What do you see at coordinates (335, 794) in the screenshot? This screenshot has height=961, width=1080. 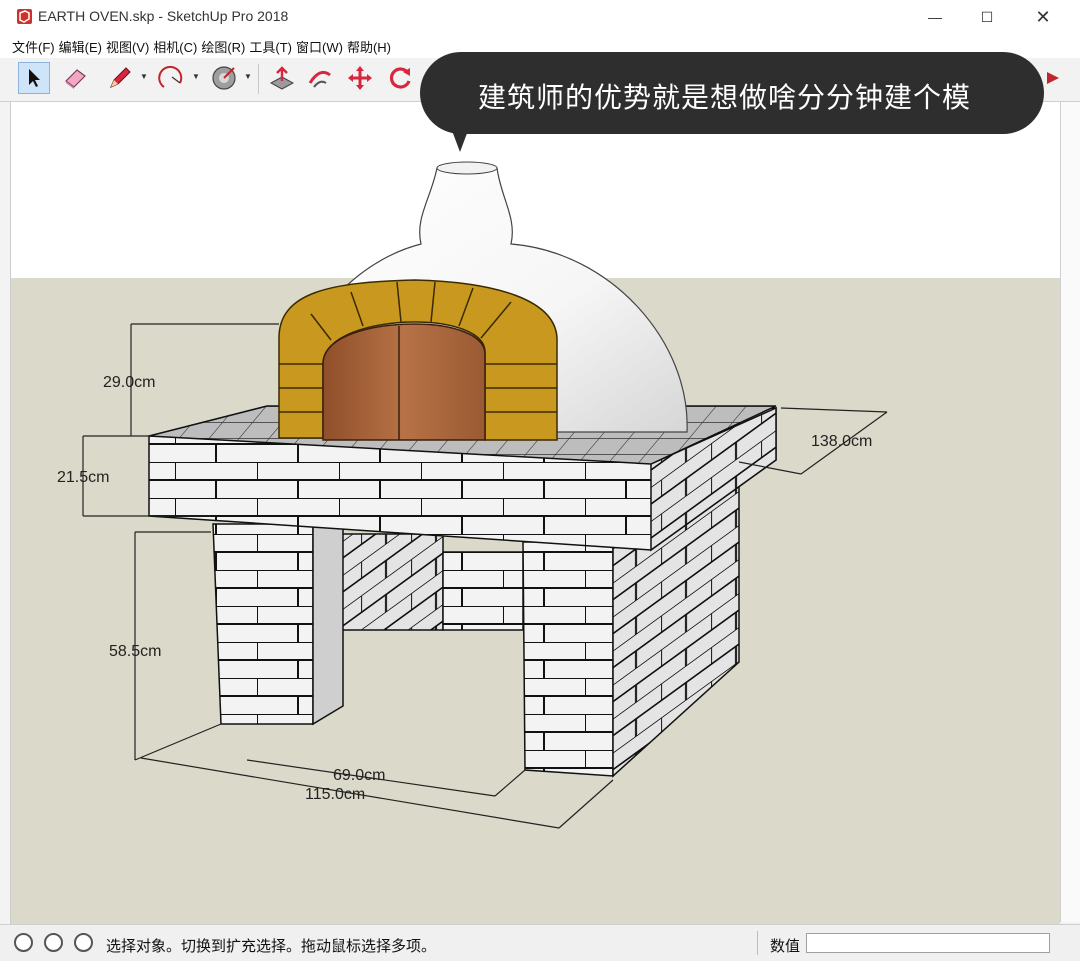 I see `dim-total-width: 115.0cm` at bounding box center [335, 794].